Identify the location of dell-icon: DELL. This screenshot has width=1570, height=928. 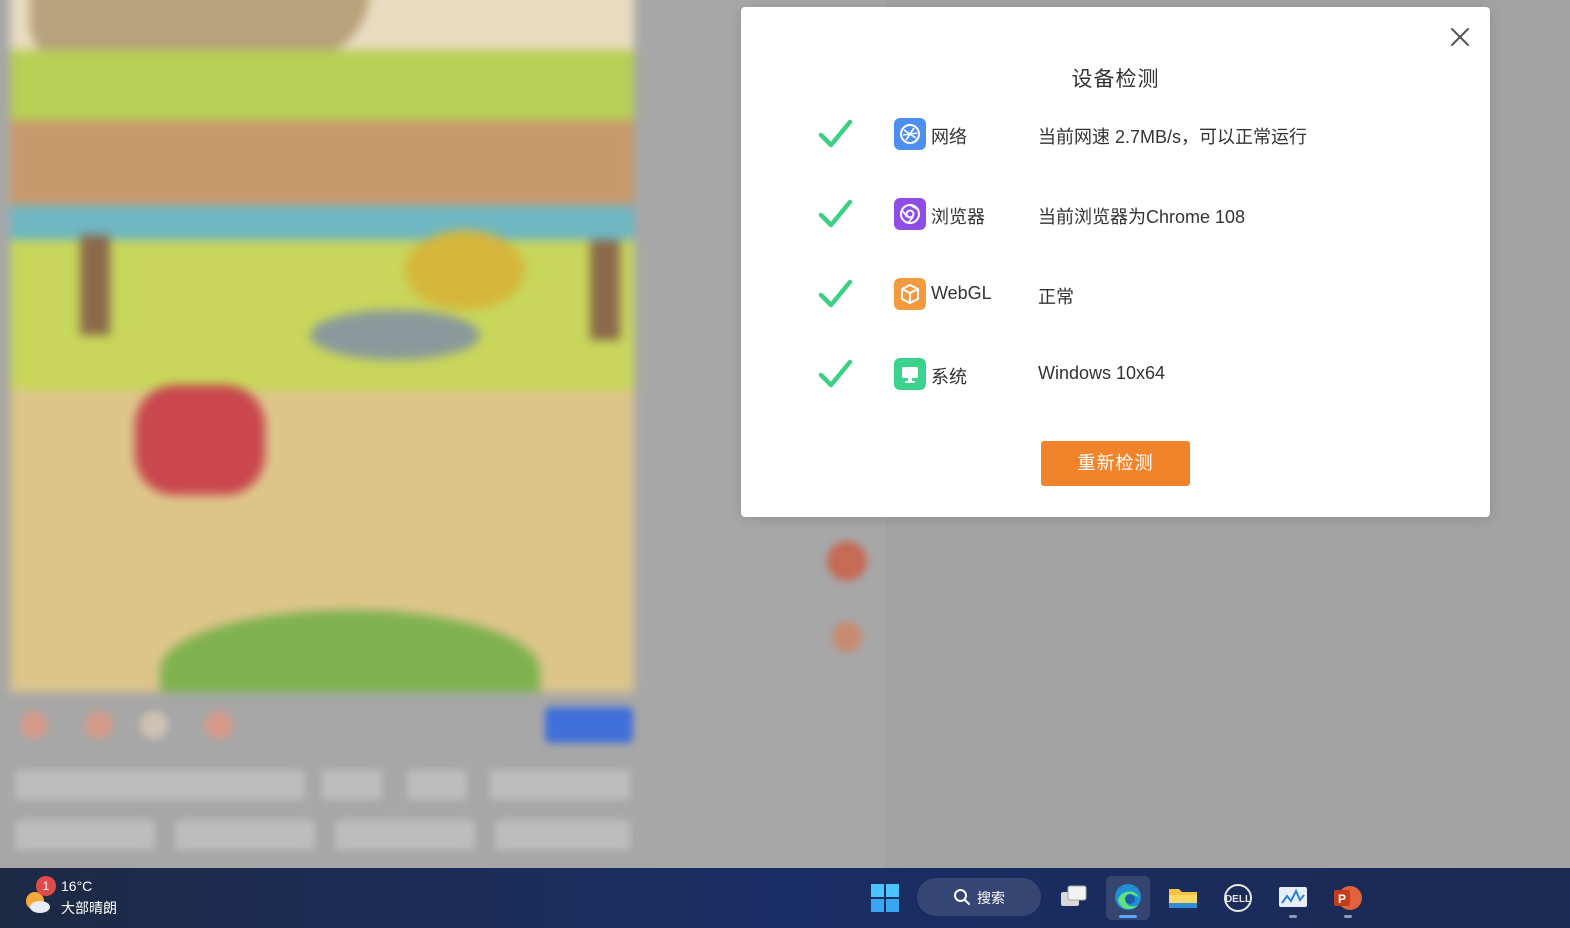
(1238, 898).